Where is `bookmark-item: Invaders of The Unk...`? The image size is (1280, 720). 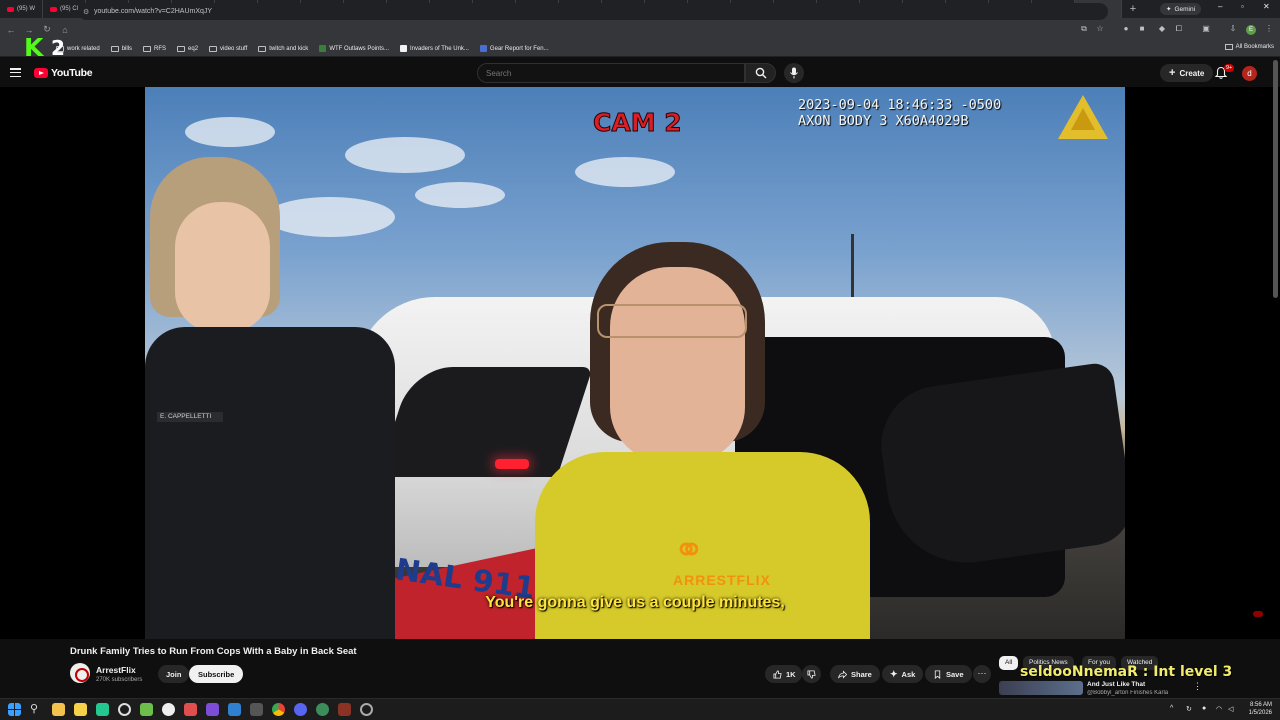
bookmark-item: Invaders of The Unk... is located at coordinates (434, 48).